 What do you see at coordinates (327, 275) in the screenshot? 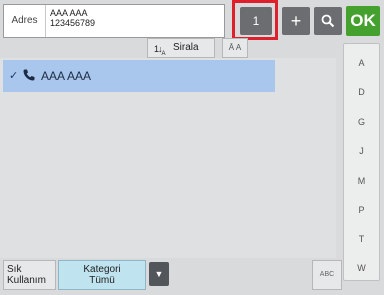
I see `abc-button: ABC` at bounding box center [327, 275].